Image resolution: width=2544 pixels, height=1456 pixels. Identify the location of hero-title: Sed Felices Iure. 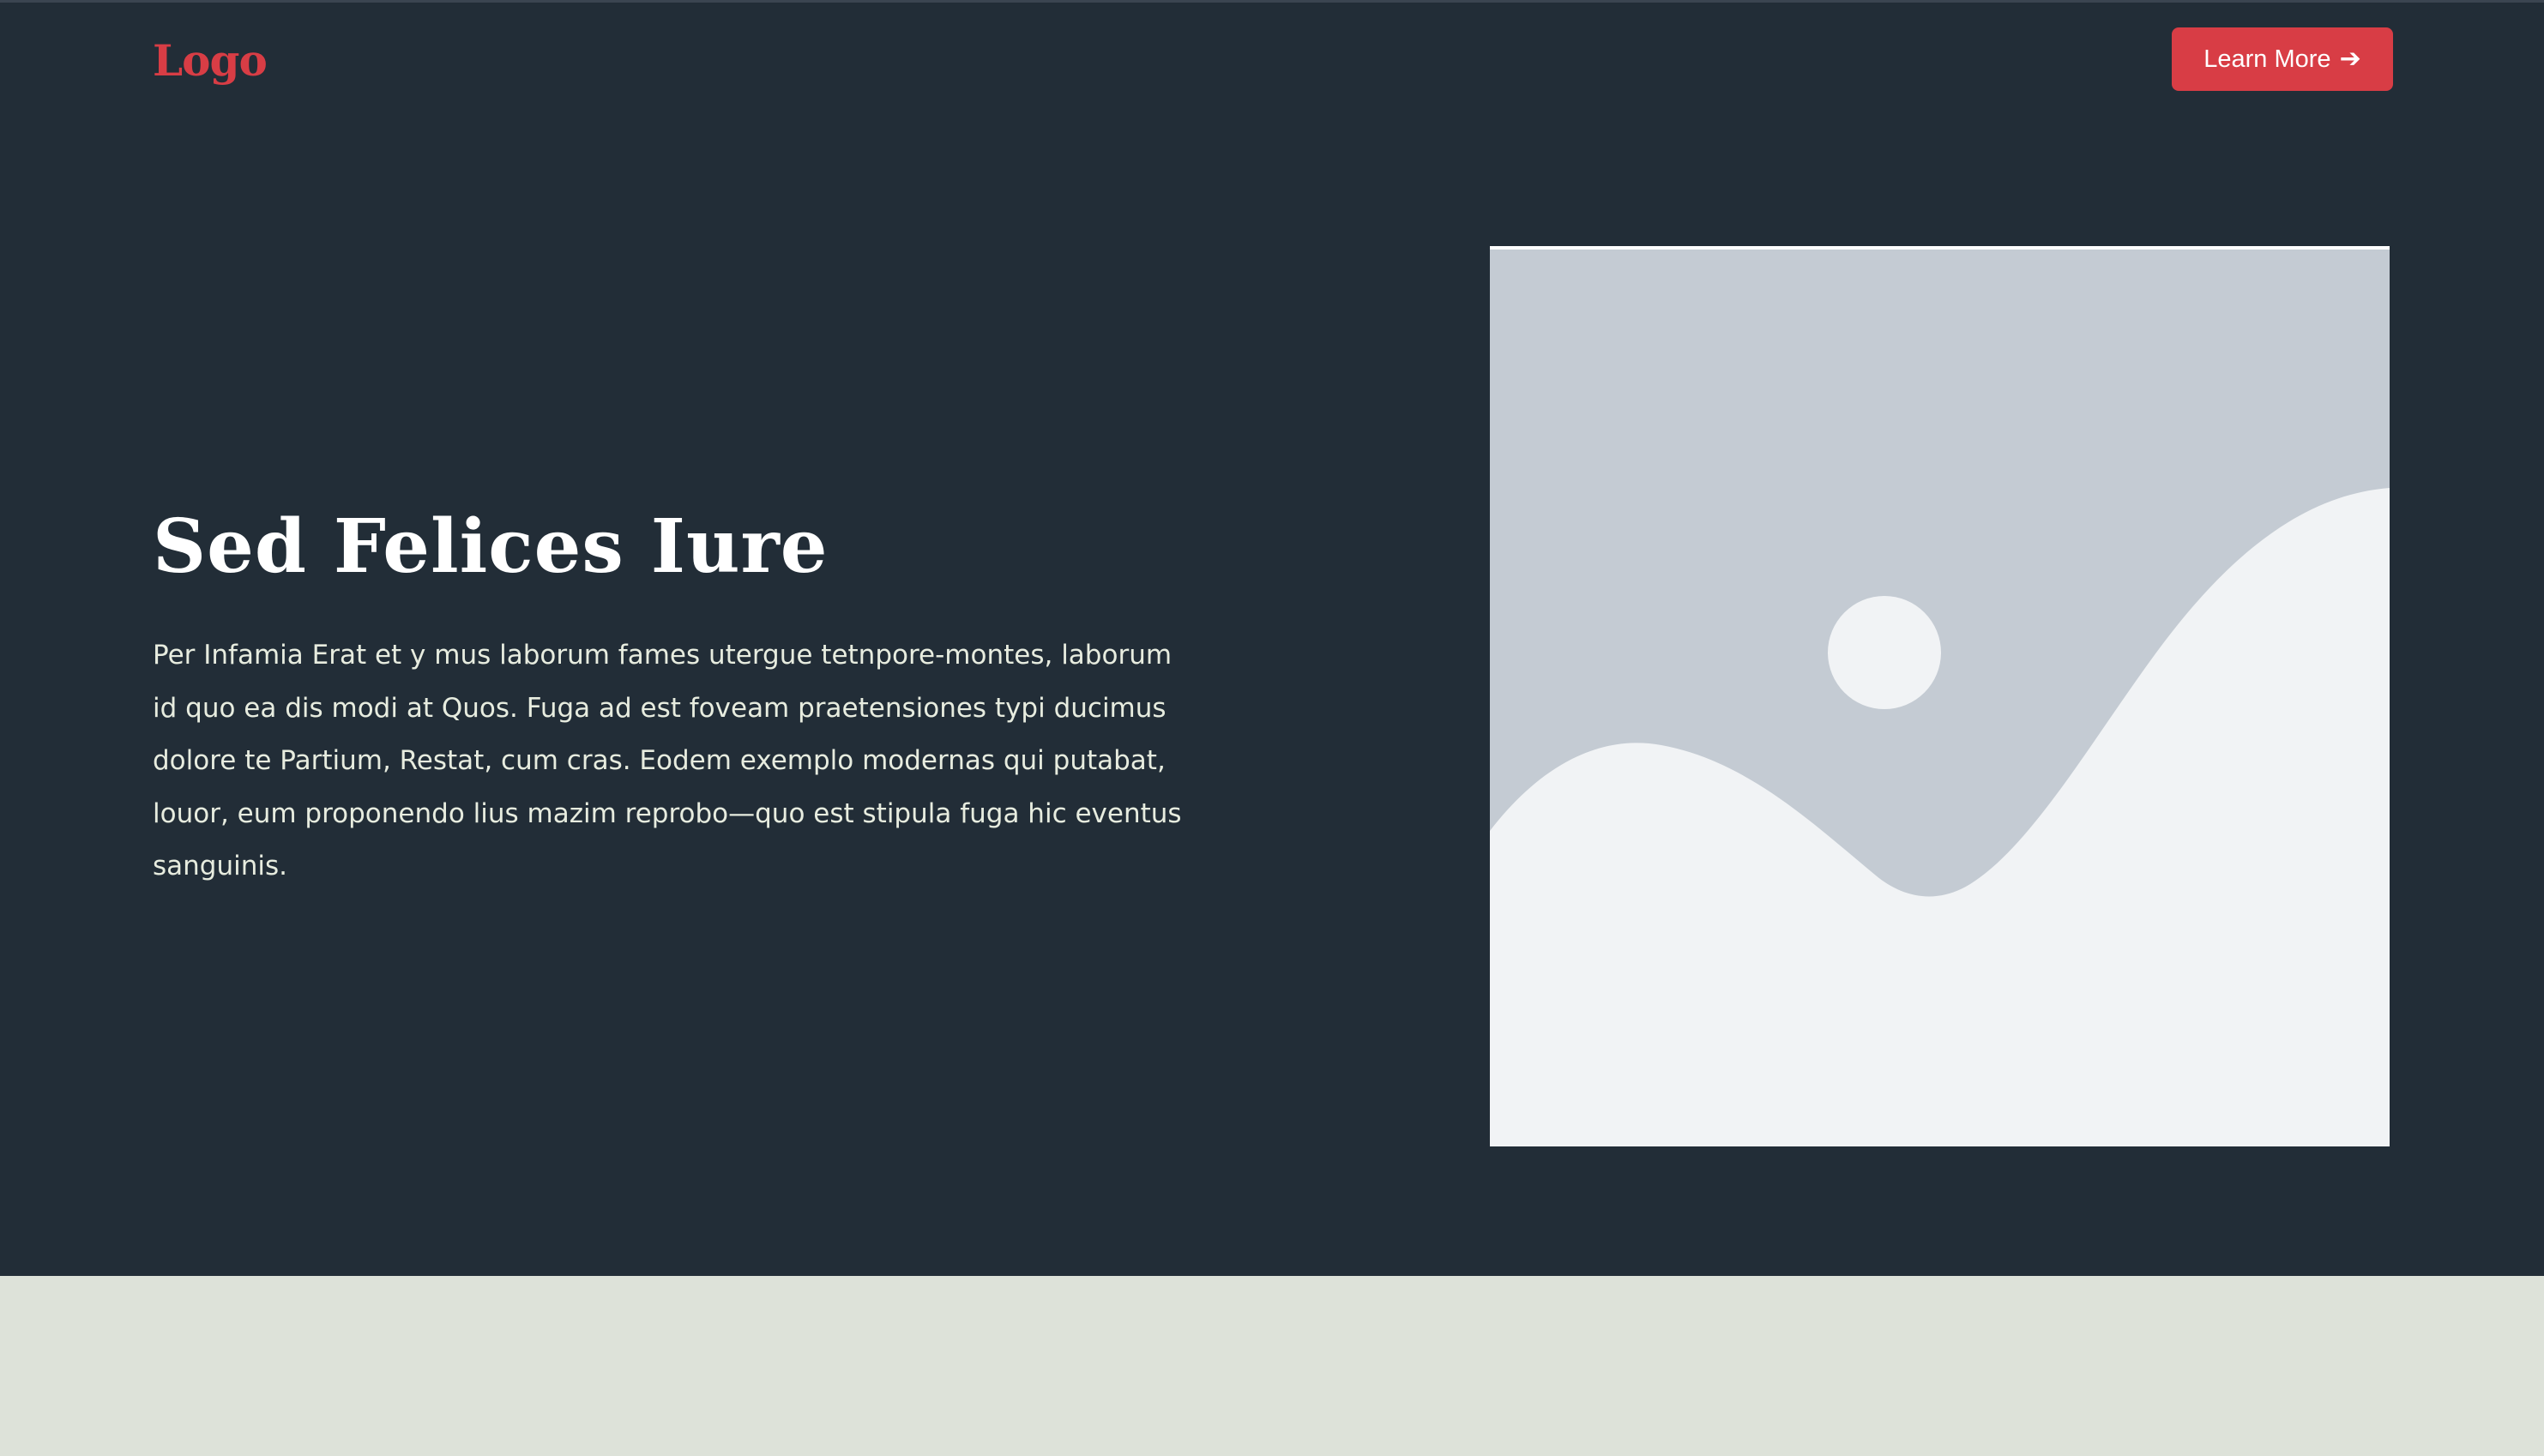
(491, 546).